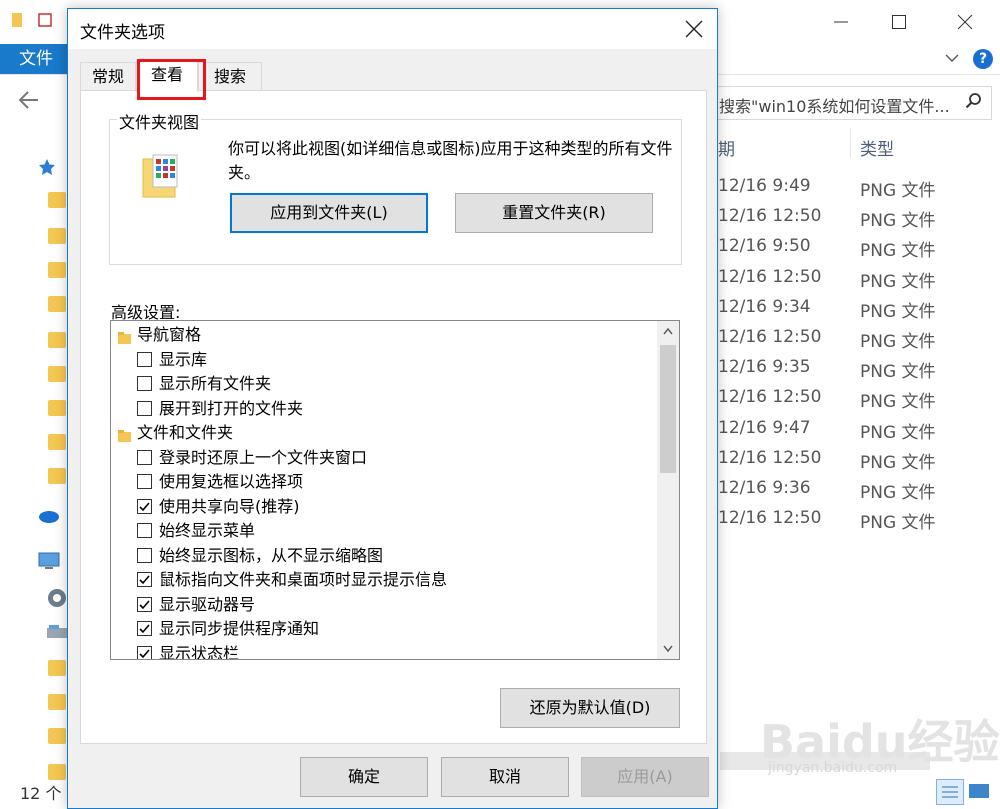 The height and width of the screenshot is (809, 1000). What do you see at coordinates (48, 518) in the screenshot?
I see `onedrive-icon` at bounding box center [48, 518].